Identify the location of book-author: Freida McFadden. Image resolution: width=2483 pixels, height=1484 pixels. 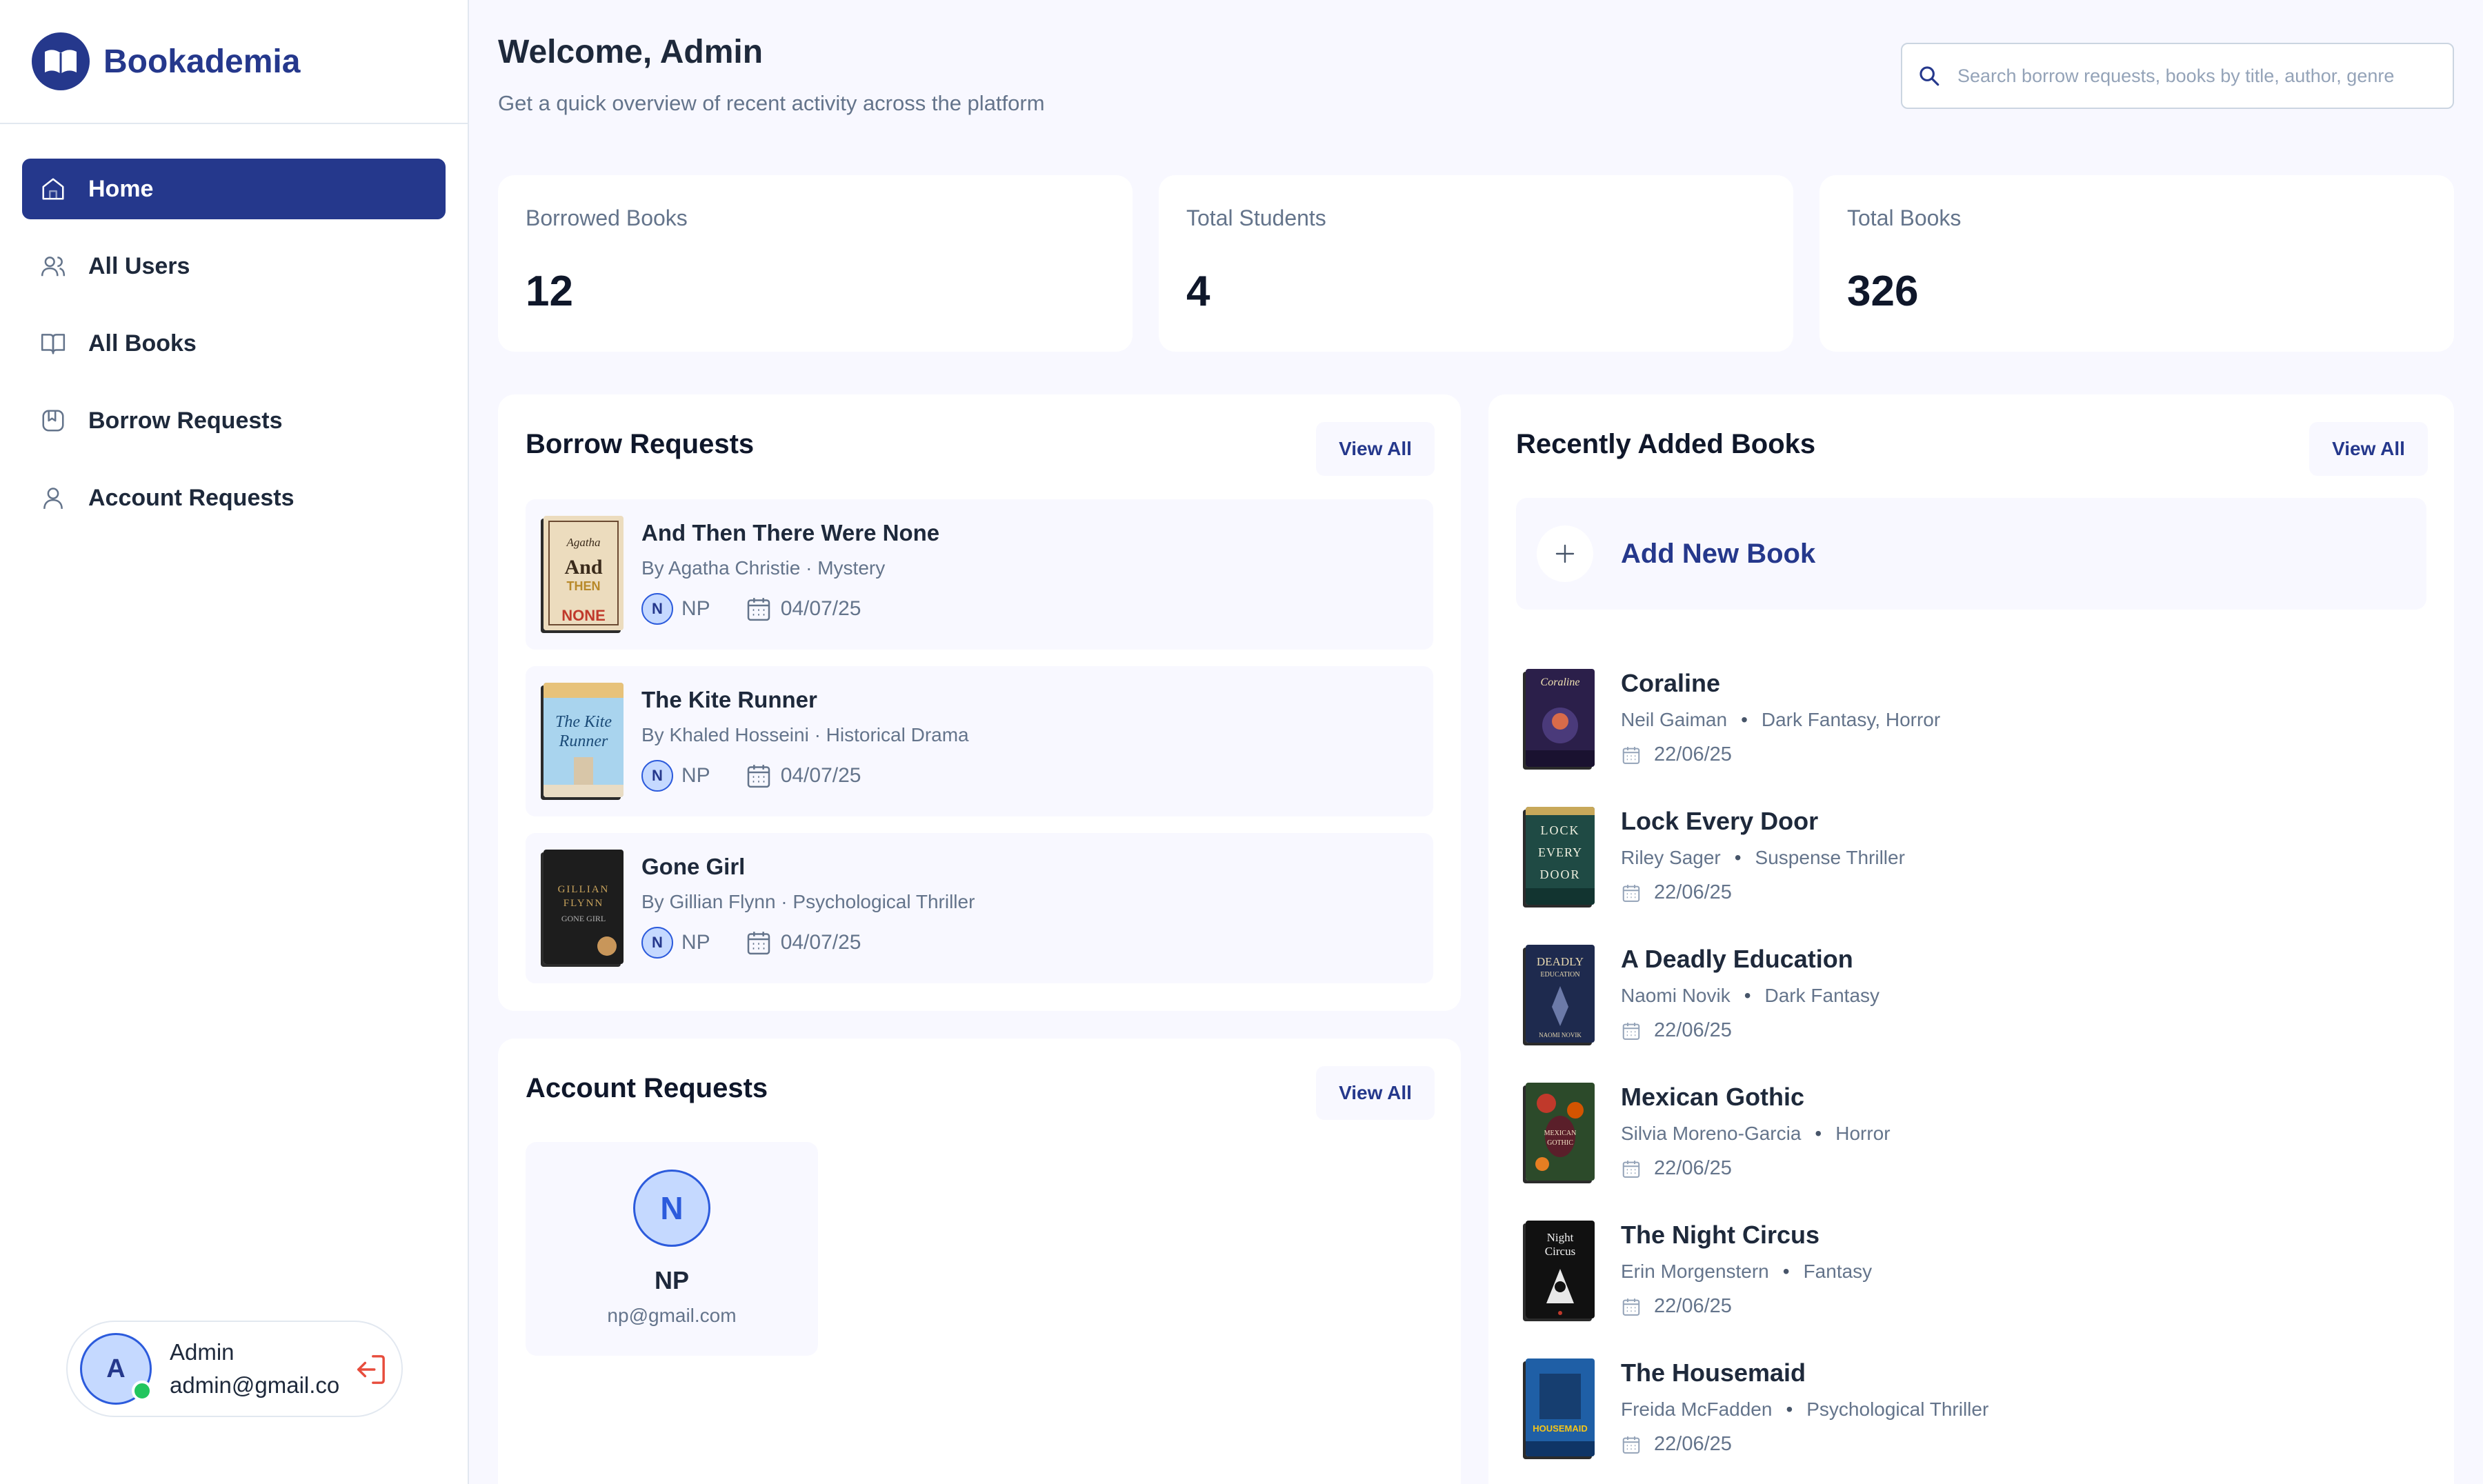
(1697, 1409).